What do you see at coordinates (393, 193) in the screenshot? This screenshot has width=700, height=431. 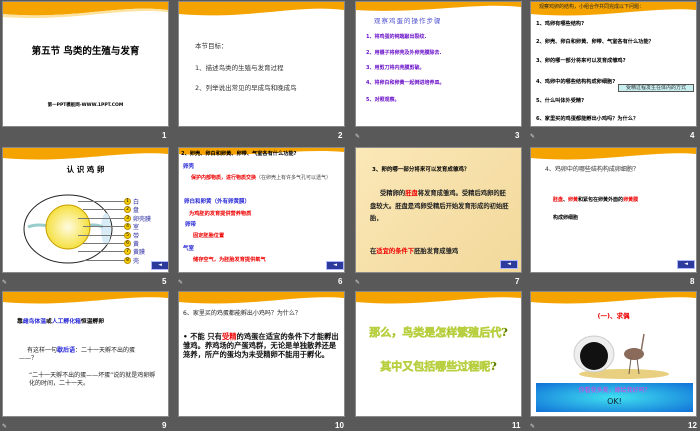 I see `answer-text: 受精卵的` at bounding box center [393, 193].